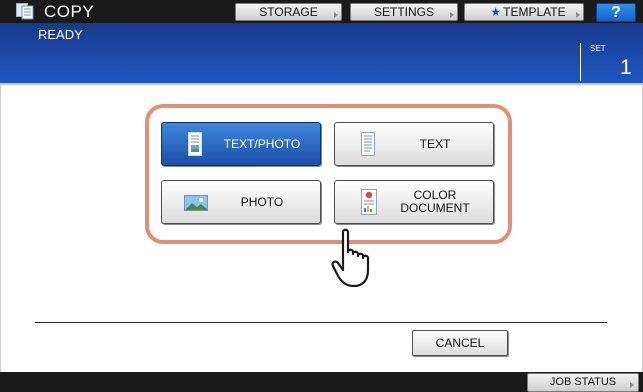 The height and width of the screenshot is (392, 643). Describe the element at coordinates (414, 144) in the screenshot. I see `text-mode-button: TEXT` at that location.